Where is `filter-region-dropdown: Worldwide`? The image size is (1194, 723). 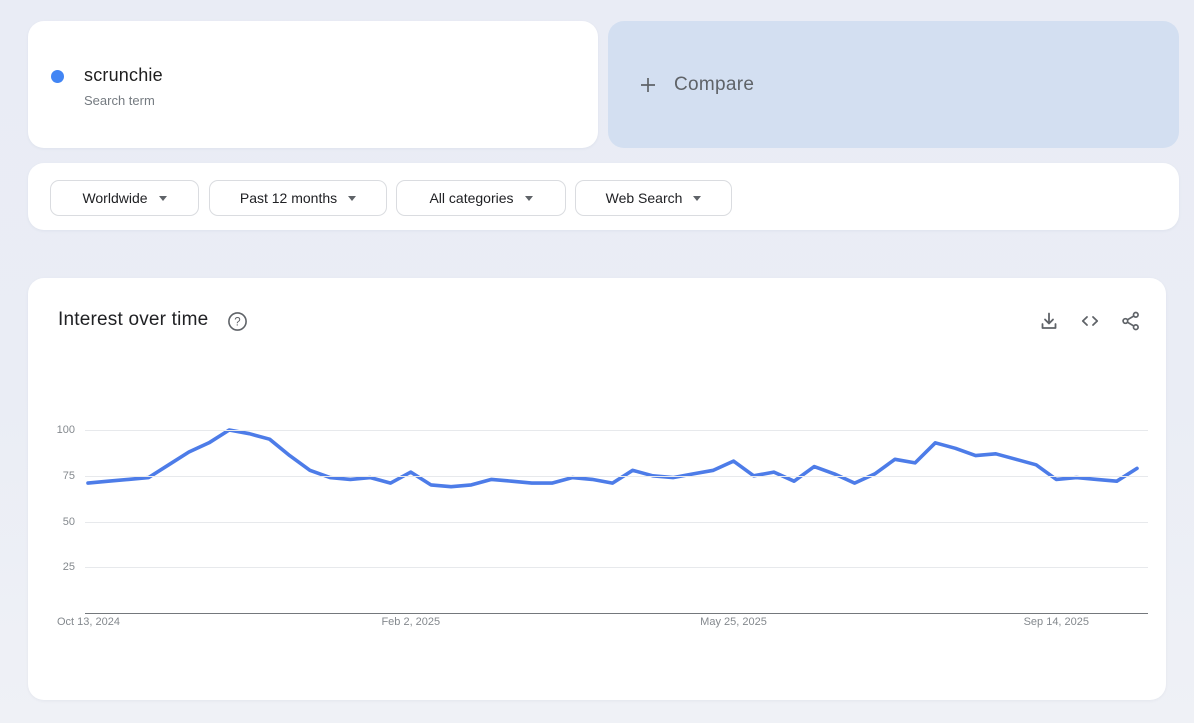 filter-region-dropdown: Worldwide is located at coordinates (124, 198).